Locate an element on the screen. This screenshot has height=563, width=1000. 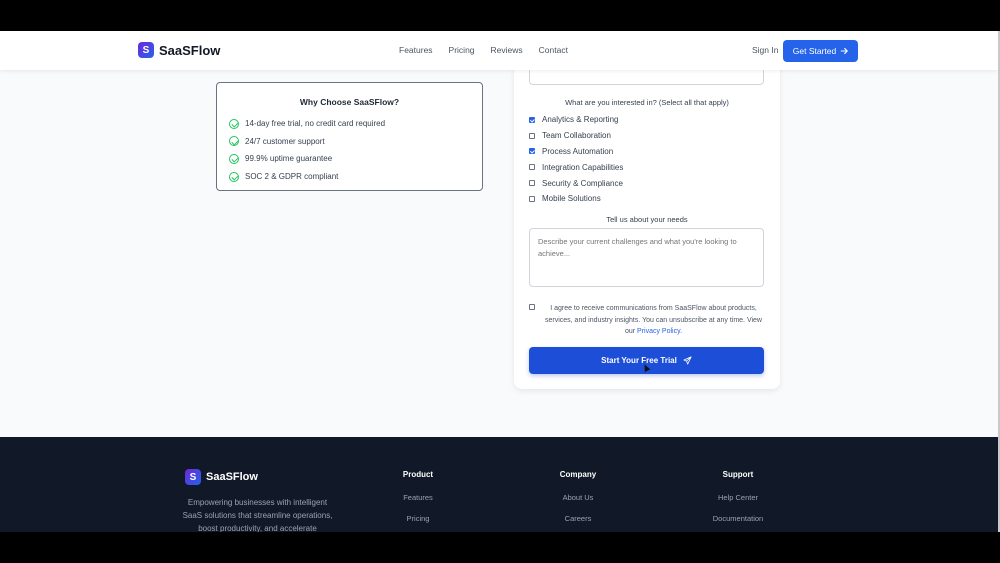
list-item: 24/7 customer support is located at coordinates (307, 142).